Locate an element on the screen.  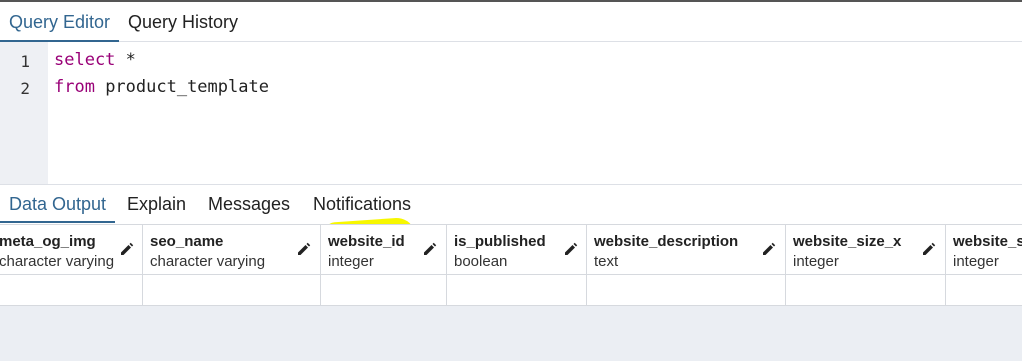
column-header: website_size_y integer is located at coordinates (984, 249).